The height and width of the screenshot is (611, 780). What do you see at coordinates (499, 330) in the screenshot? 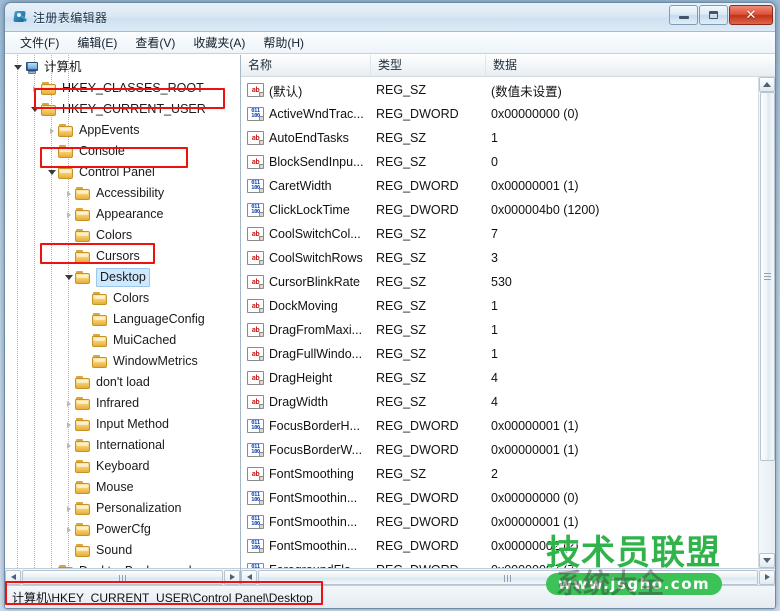
I see `table-row: ab DragFromMaxi... REG_SZ 1` at bounding box center [499, 330].